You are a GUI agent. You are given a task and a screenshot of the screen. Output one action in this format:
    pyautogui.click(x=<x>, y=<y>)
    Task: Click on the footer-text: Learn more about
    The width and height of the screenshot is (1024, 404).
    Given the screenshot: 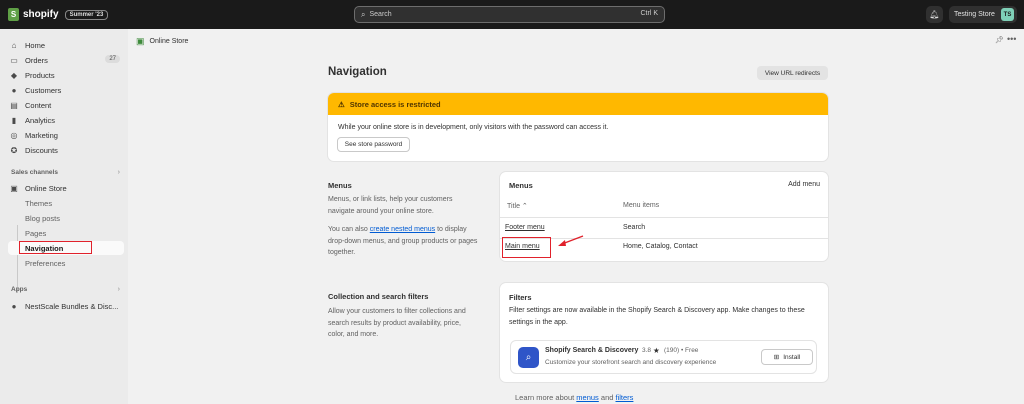 What is the action you would take?
    pyautogui.click(x=546, y=397)
    